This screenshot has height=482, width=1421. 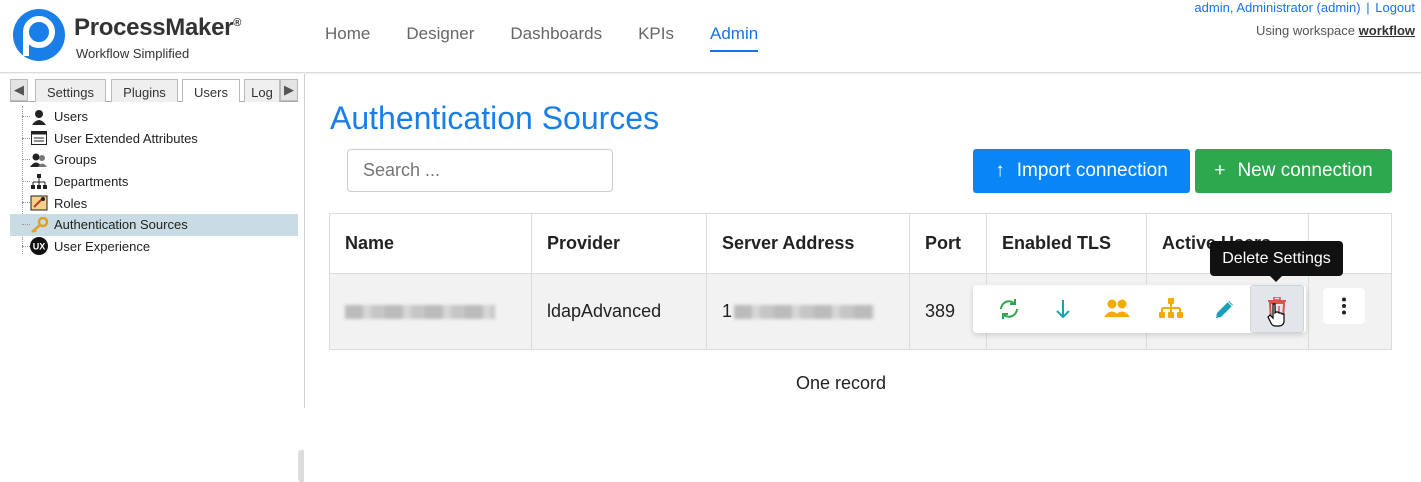 I want to click on sidebar-collapse-handle, so click(x=301, y=466).